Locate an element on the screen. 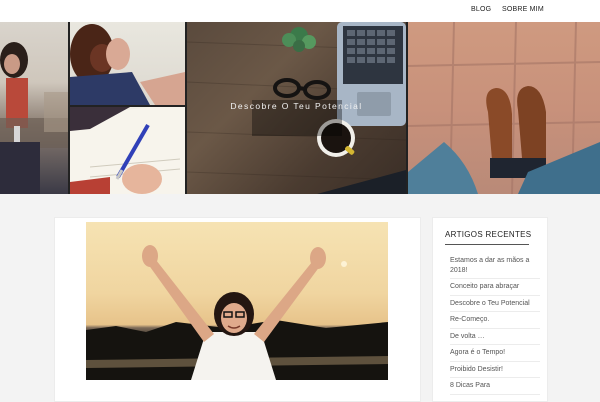 Image resolution: width=600 pixels, height=402 pixels. nav-link-blog: BLOG is located at coordinates (481, 9).